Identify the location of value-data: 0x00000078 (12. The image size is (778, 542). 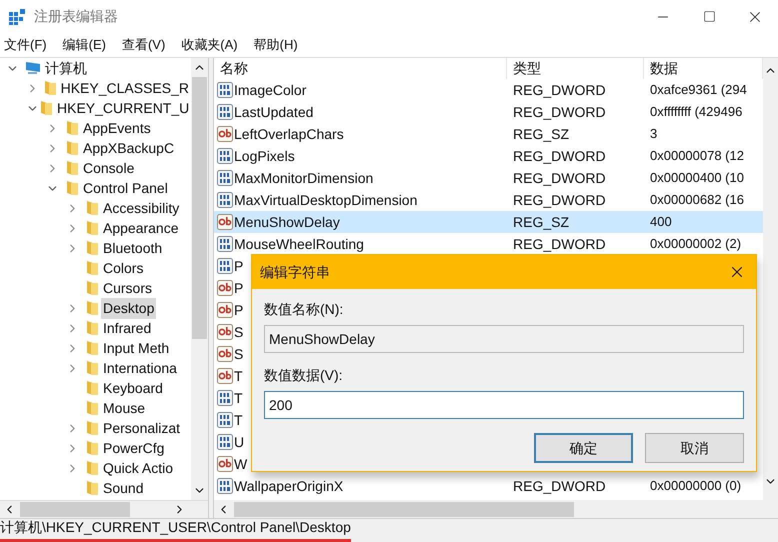
(697, 156).